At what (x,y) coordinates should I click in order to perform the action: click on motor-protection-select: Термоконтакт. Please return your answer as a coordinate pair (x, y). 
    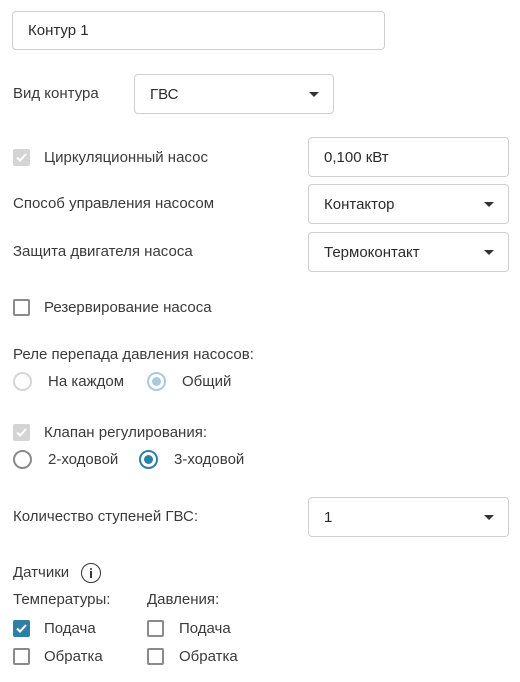
    Looking at the image, I should click on (408, 252).